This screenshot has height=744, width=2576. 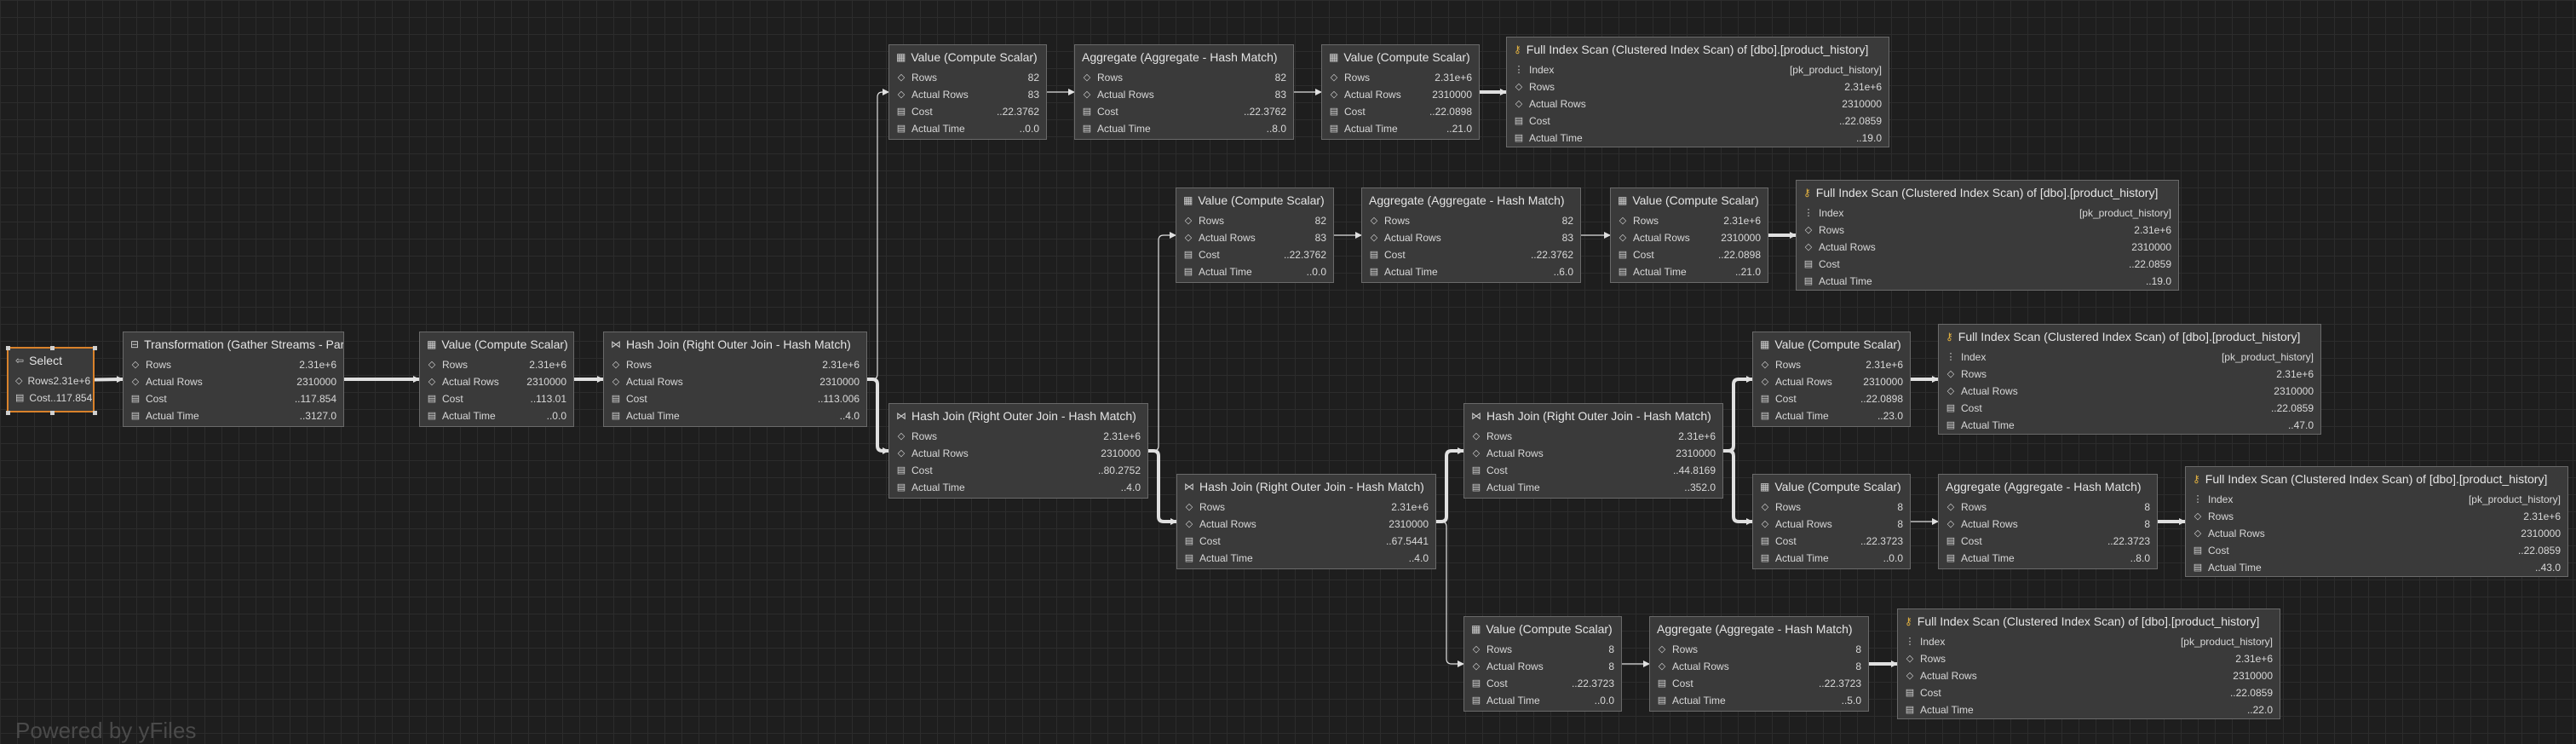 I want to click on index-icon: ⋮, so click(x=1910, y=642).